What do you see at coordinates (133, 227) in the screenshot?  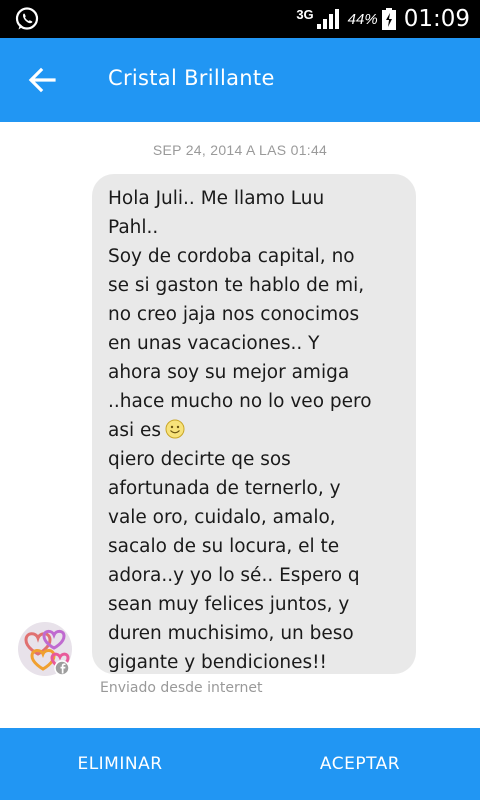 I see `message-line: Pahl..` at bounding box center [133, 227].